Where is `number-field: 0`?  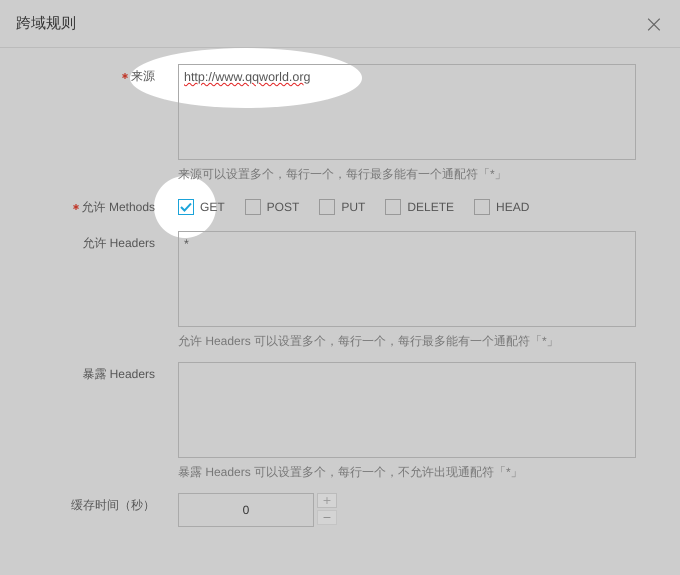
number-field: 0 is located at coordinates (246, 510).